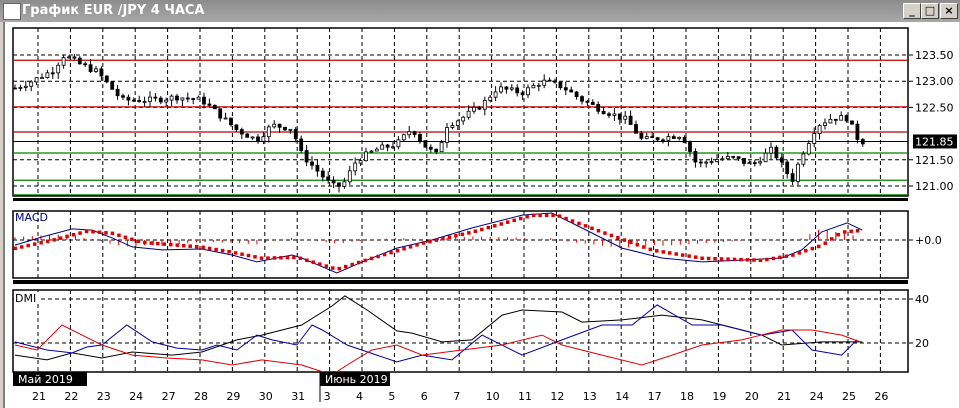 This screenshot has height=408, width=960. What do you see at coordinates (525, 396) in the screenshot?
I see `date-label: 11` at bounding box center [525, 396].